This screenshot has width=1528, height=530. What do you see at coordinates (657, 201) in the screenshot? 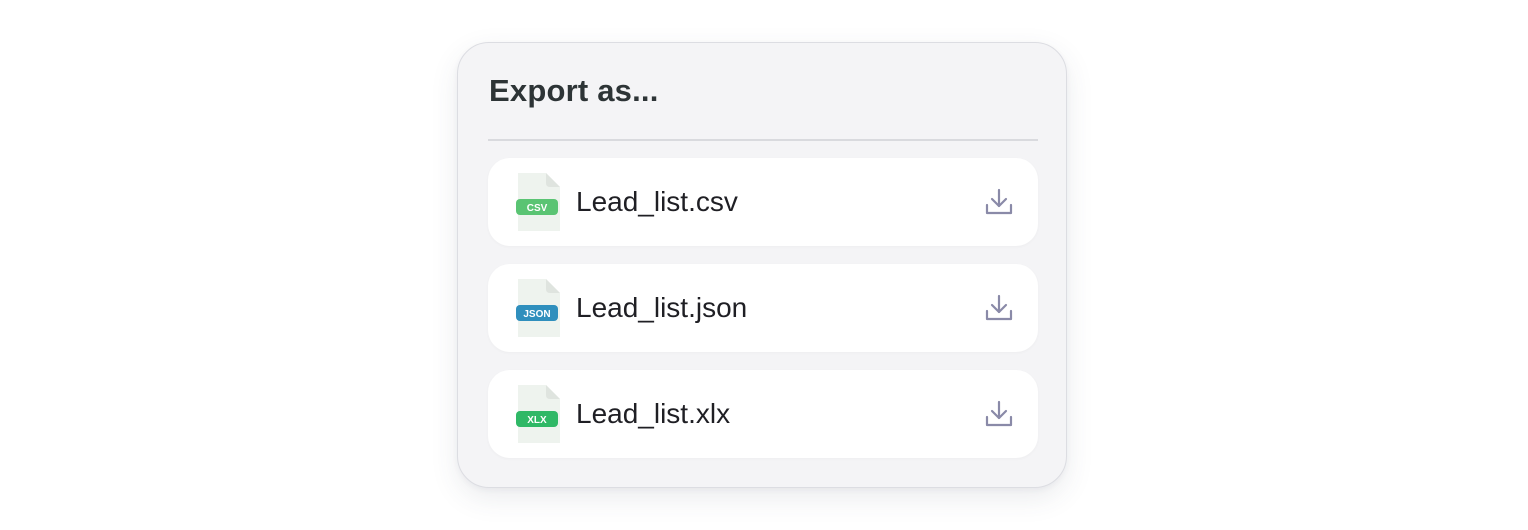
I see `file-name: Lead_list.csv` at bounding box center [657, 201].